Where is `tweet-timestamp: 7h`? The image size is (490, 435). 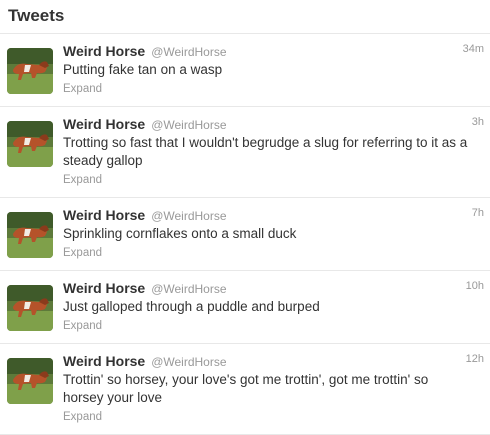 tweet-timestamp: 7h is located at coordinates (478, 213).